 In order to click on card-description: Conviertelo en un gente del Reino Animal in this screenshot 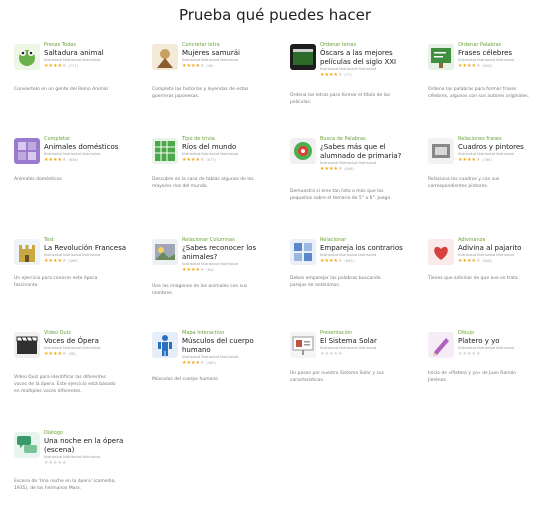, I will do `click(61, 89)`.